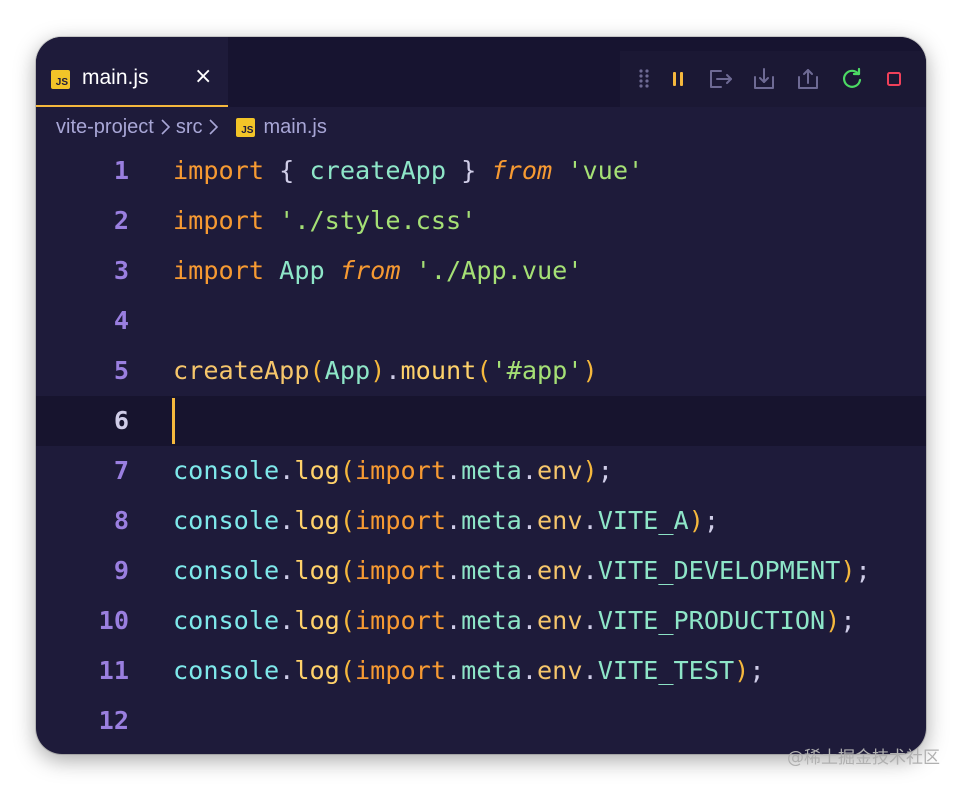  Describe the element at coordinates (499, 270) in the screenshot. I see `code-token: './App.vue'` at that location.